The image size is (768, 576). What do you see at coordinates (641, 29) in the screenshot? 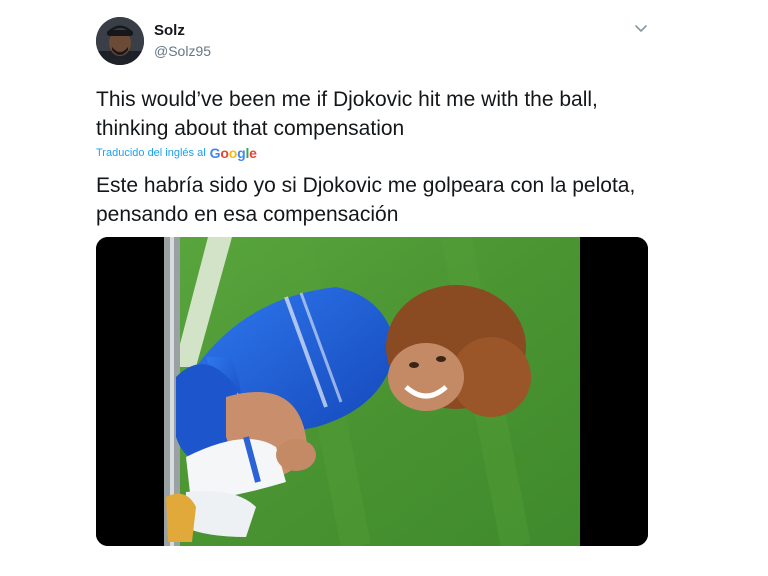
I see `chevron-down-icon` at bounding box center [641, 29].